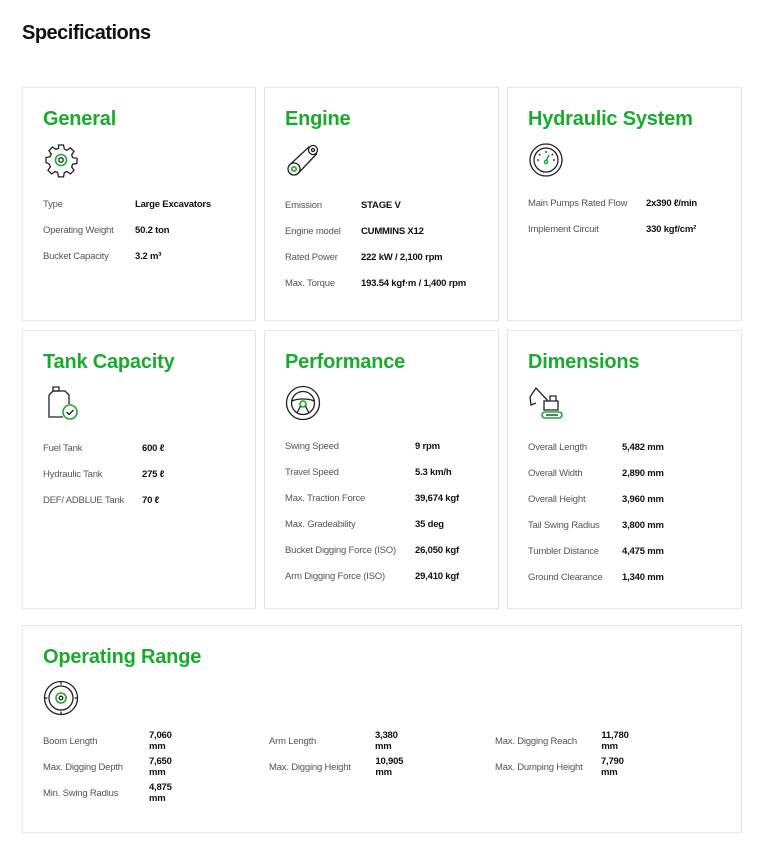 This screenshot has width=763, height=849. I want to click on spec-label: Type, so click(53, 204).